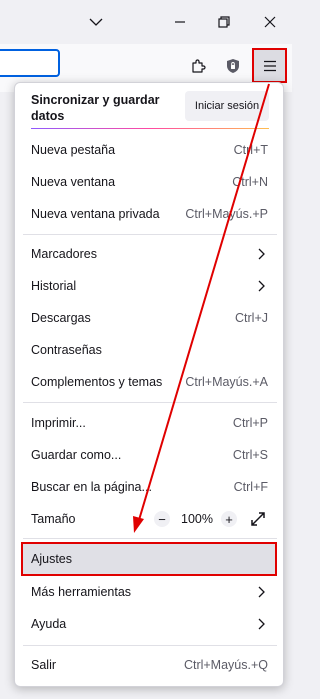 The width and height of the screenshot is (320, 699). I want to click on shield-icon, so click(233, 66).